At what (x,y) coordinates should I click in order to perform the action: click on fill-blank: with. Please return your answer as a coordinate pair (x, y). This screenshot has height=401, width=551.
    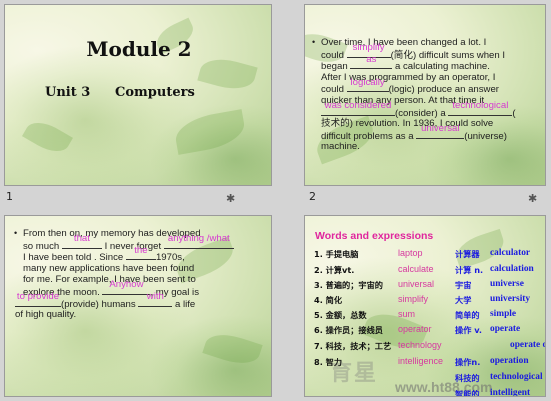
    Looking at the image, I should click on (155, 299).